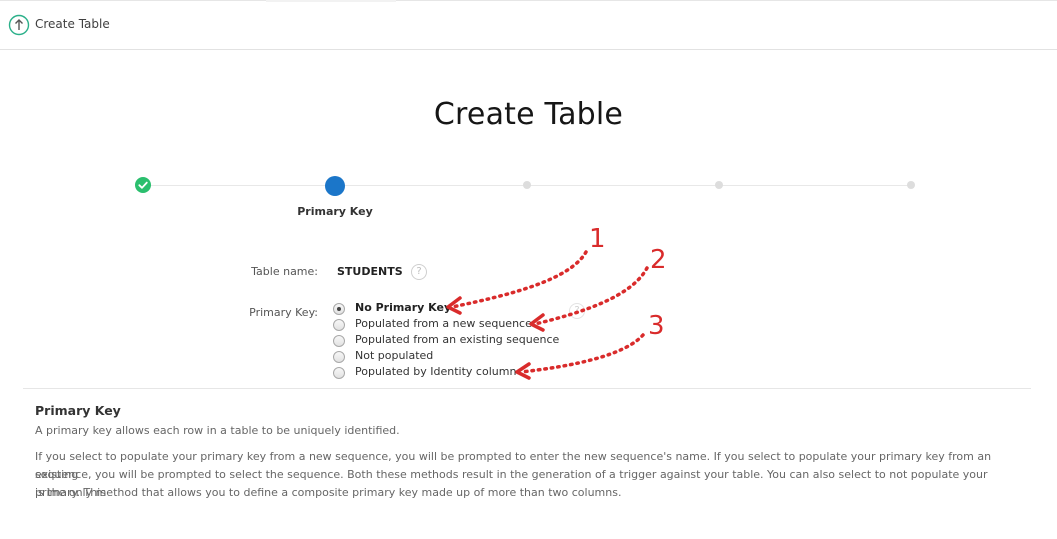 The width and height of the screenshot is (1057, 539). Describe the element at coordinates (656, 326) in the screenshot. I see `annotation-number-3: 3` at that location.